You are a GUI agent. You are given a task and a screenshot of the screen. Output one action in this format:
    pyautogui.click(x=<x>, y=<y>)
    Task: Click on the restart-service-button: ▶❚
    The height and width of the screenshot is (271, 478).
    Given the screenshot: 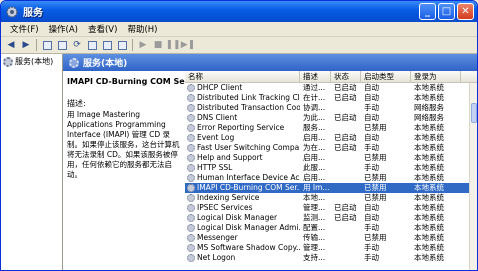 What is the action you would take?
    pyautogui.click(x=188, y=45)
    